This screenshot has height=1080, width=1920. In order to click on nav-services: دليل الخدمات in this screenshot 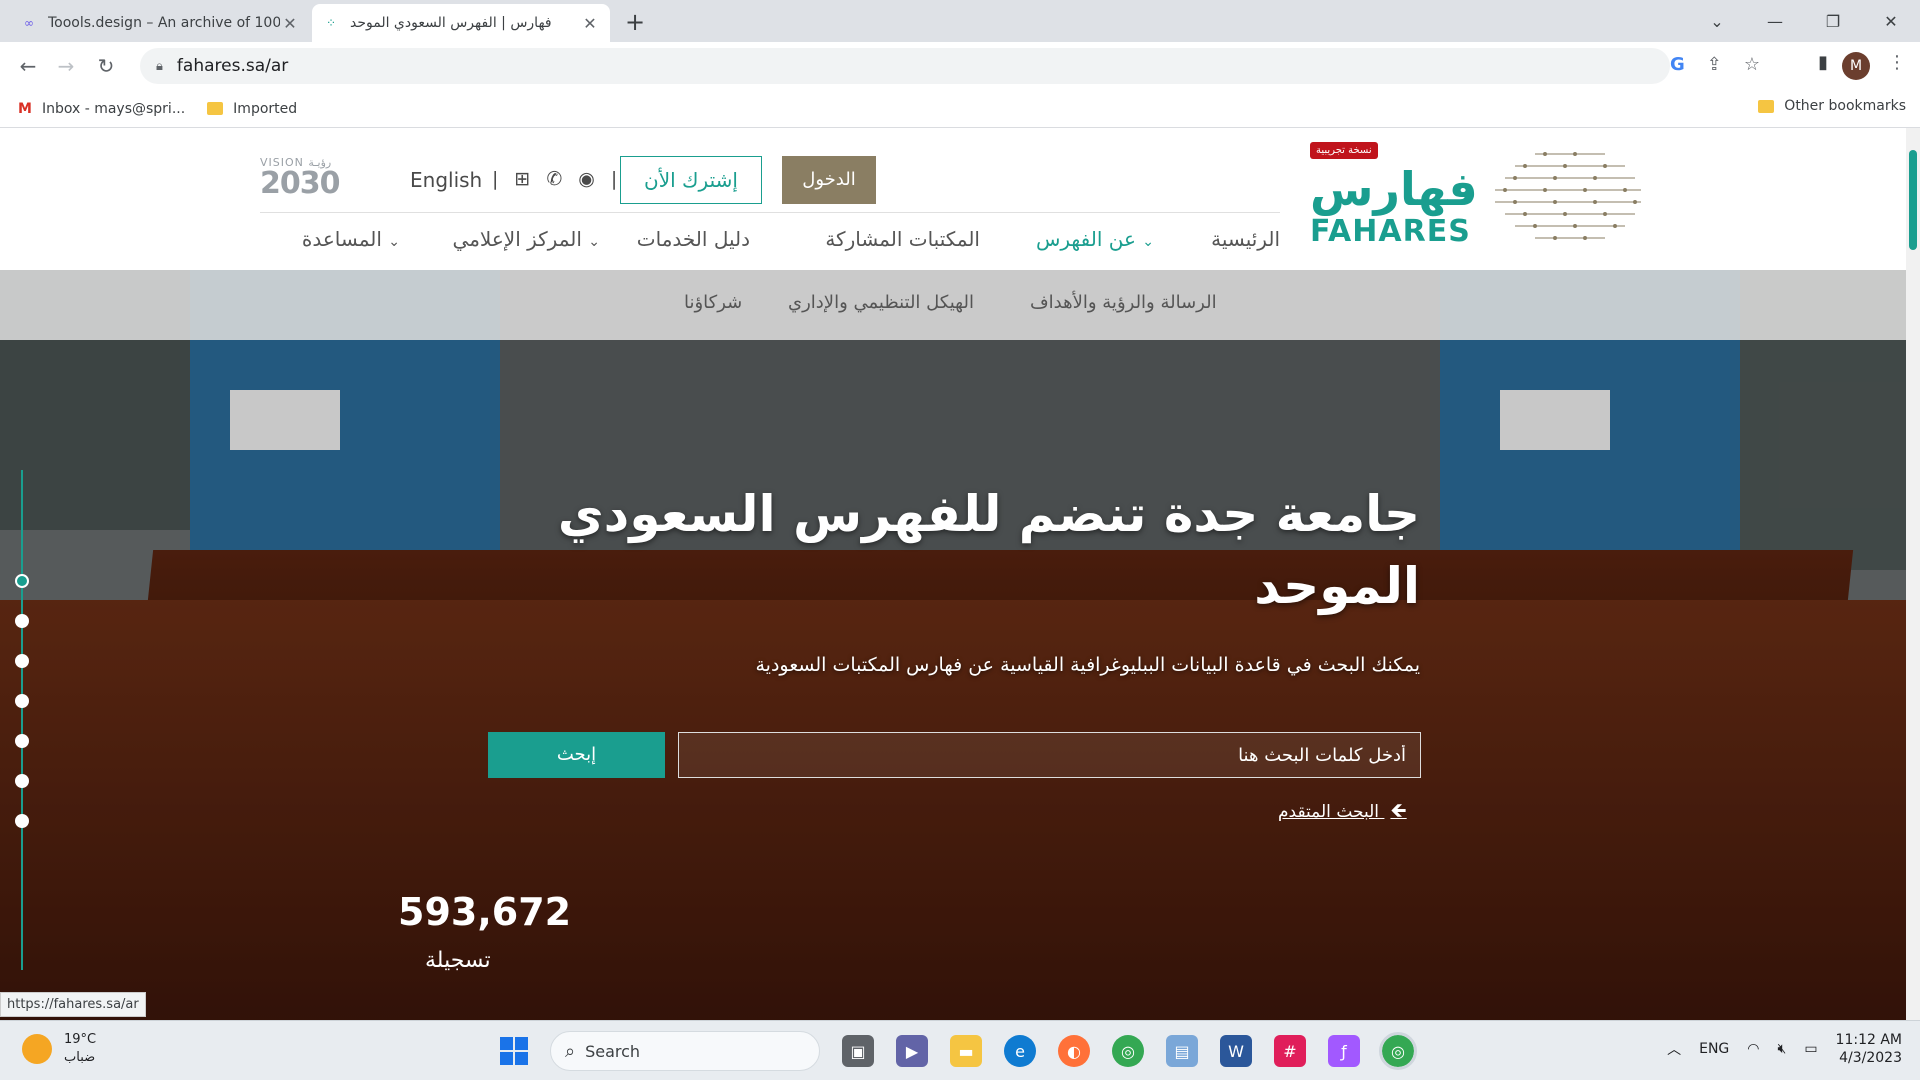, I will do `click(693, 239)`.